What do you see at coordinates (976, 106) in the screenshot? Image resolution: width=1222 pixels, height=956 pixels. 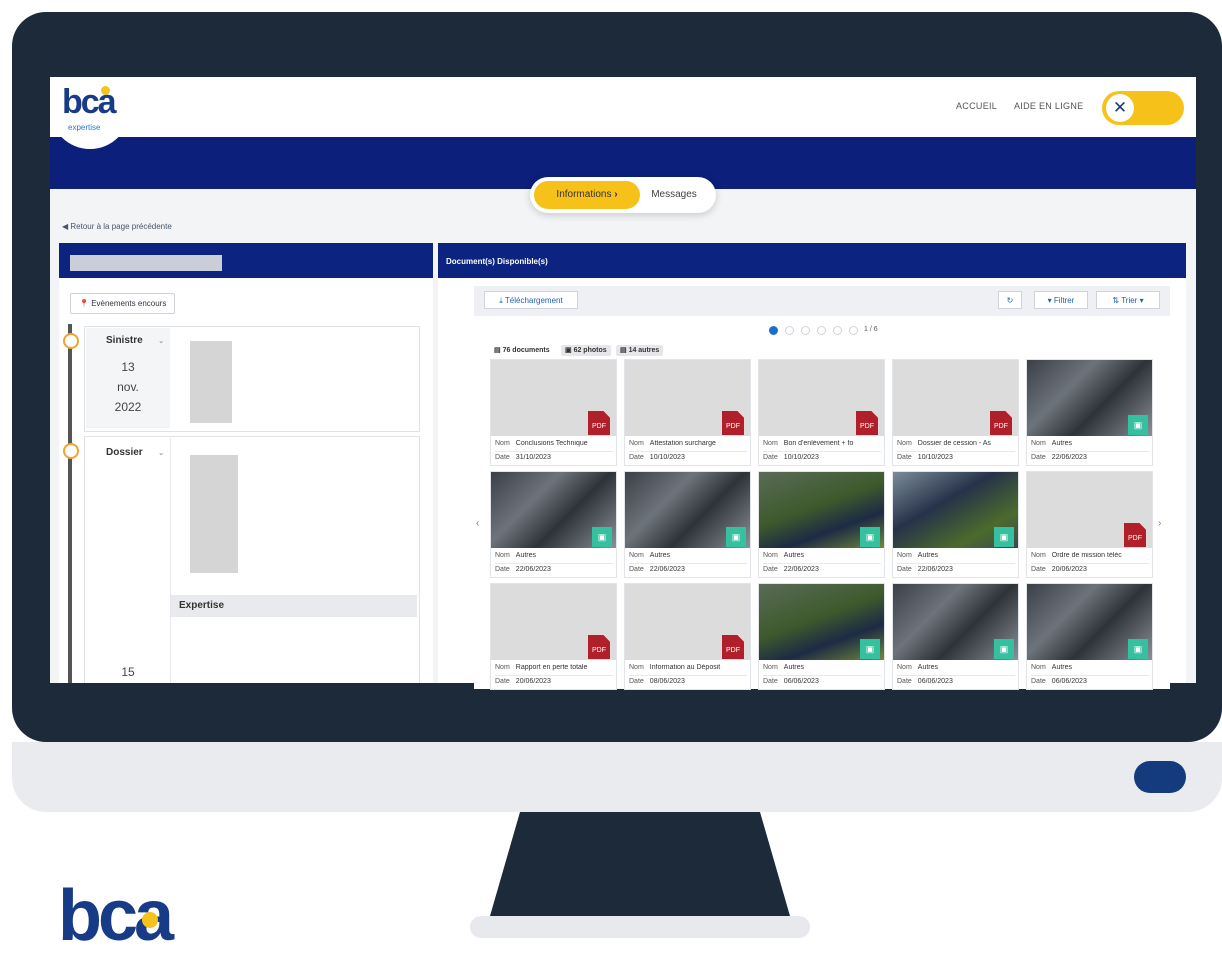 I see `nav-home: ACCUEIL` at bounding box center [976, 106].